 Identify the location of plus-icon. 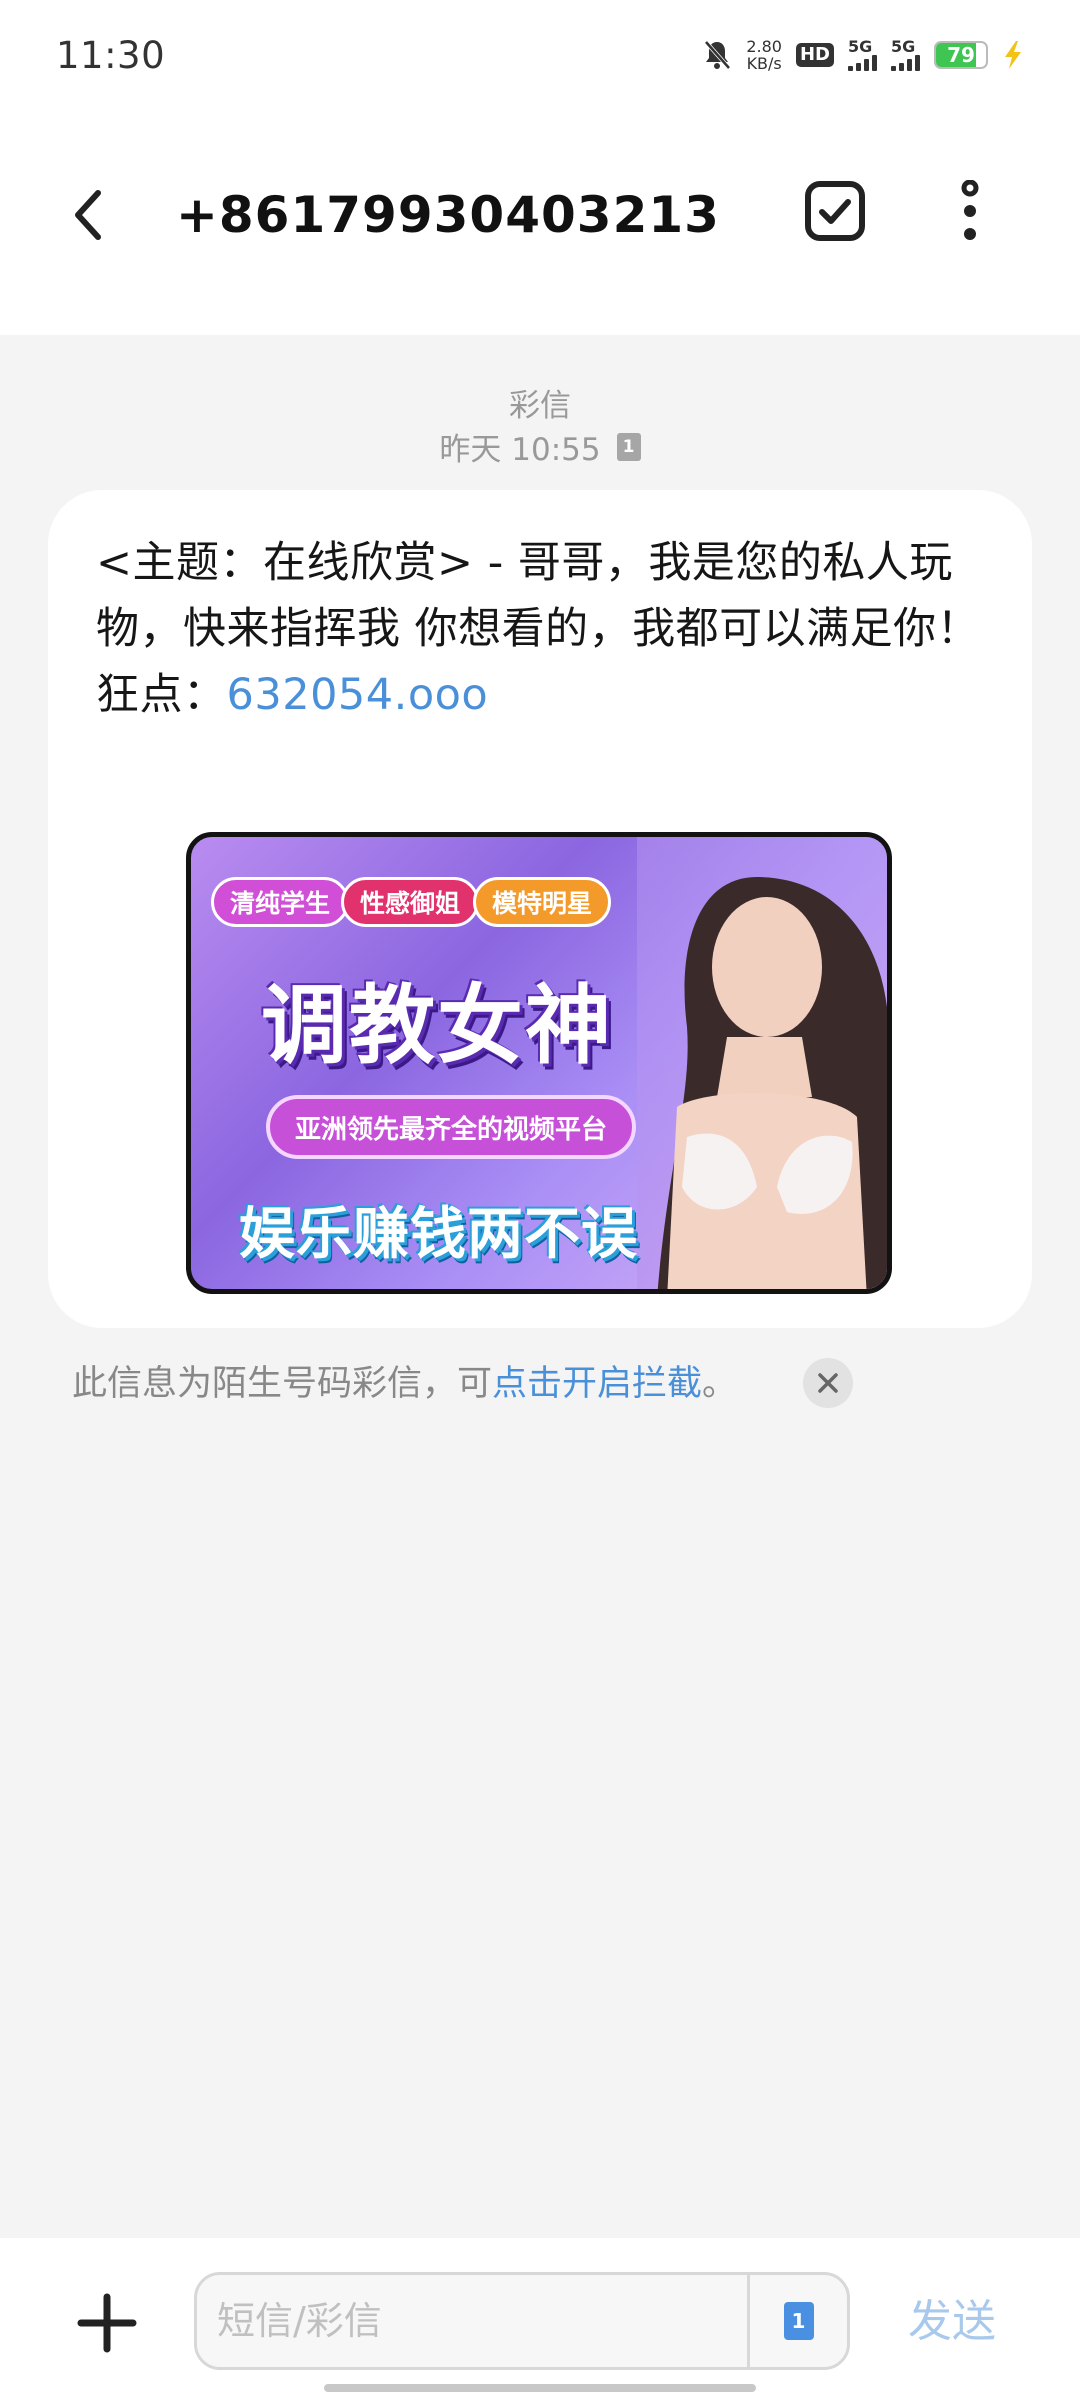
(107, 2323).